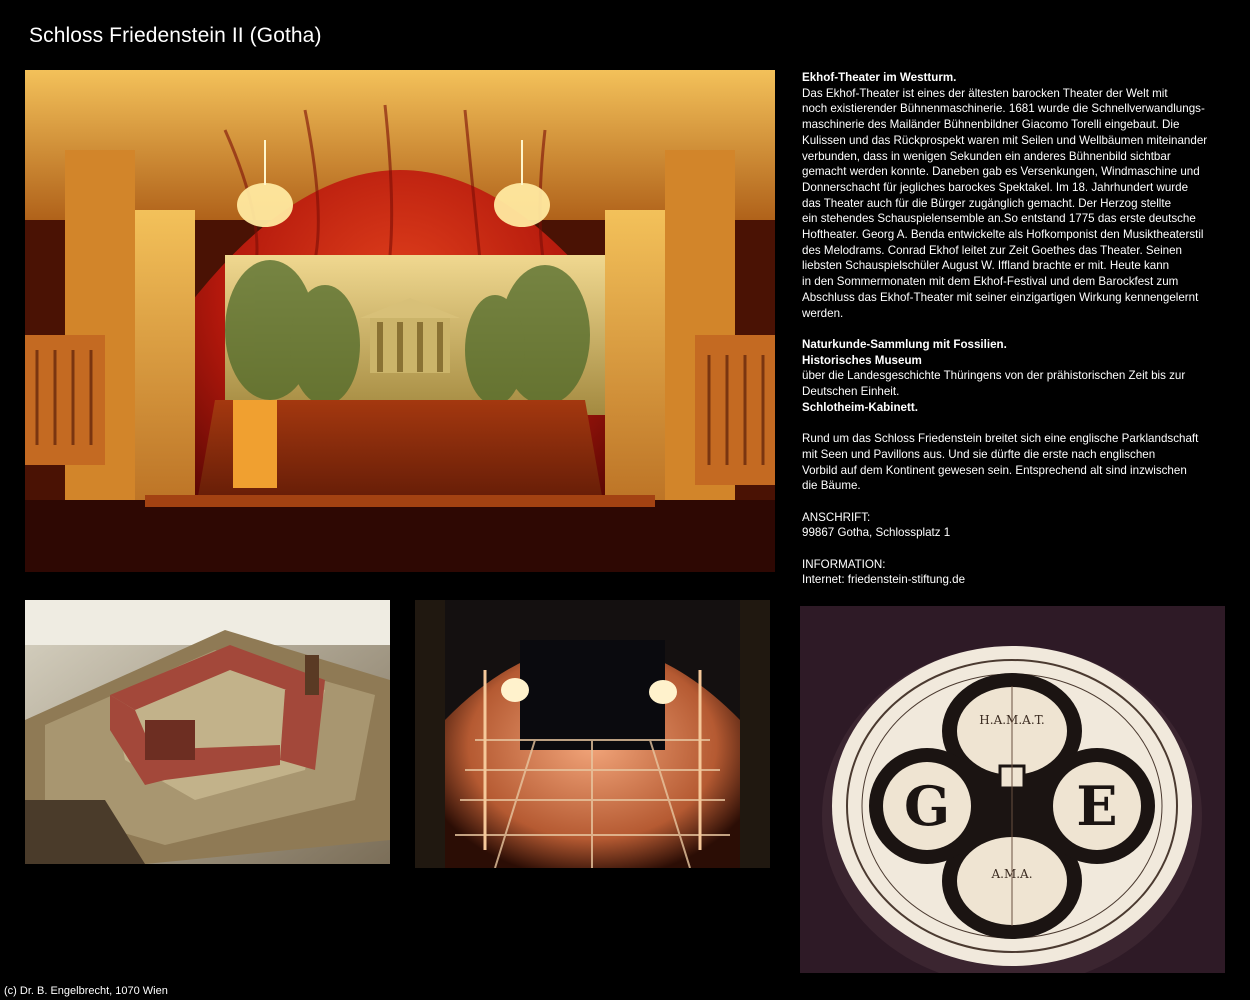 This screenshot has height=1000, width=1250. I want to click on dial-letter-g: G, so click(927, 806).